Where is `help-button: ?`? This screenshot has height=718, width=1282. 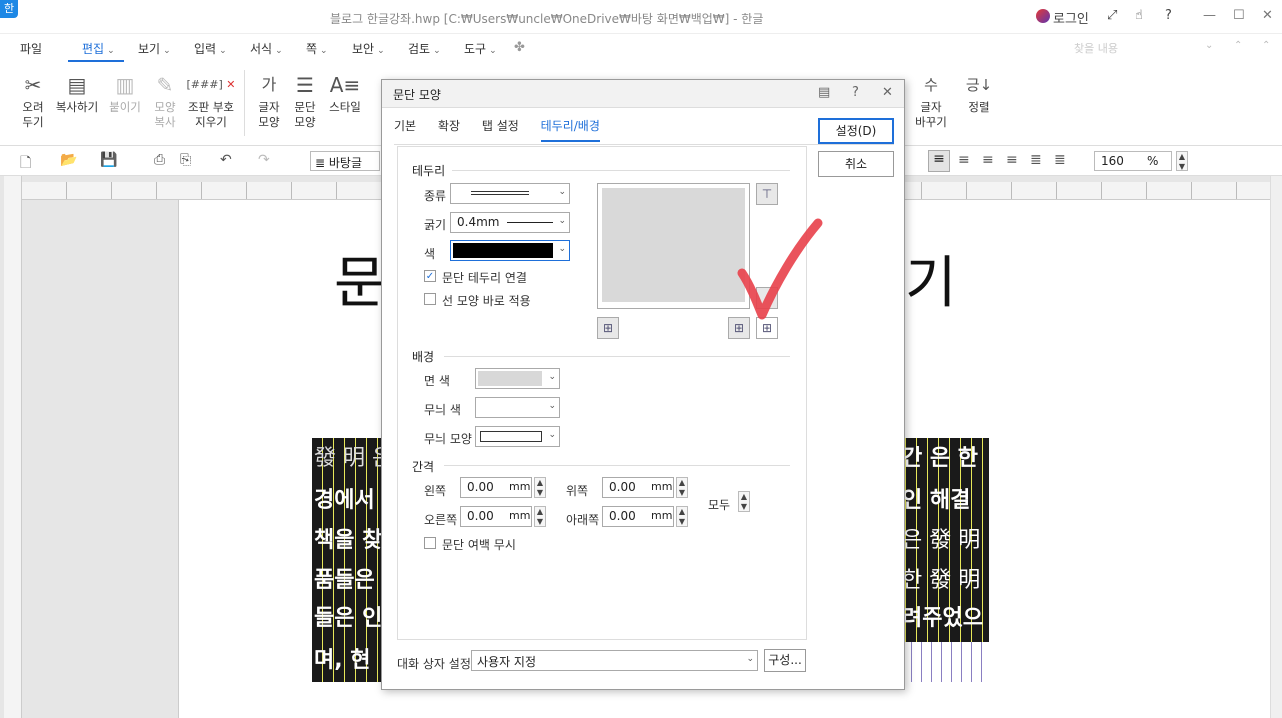 help-button: ? is located at coordinates (1168, 15).